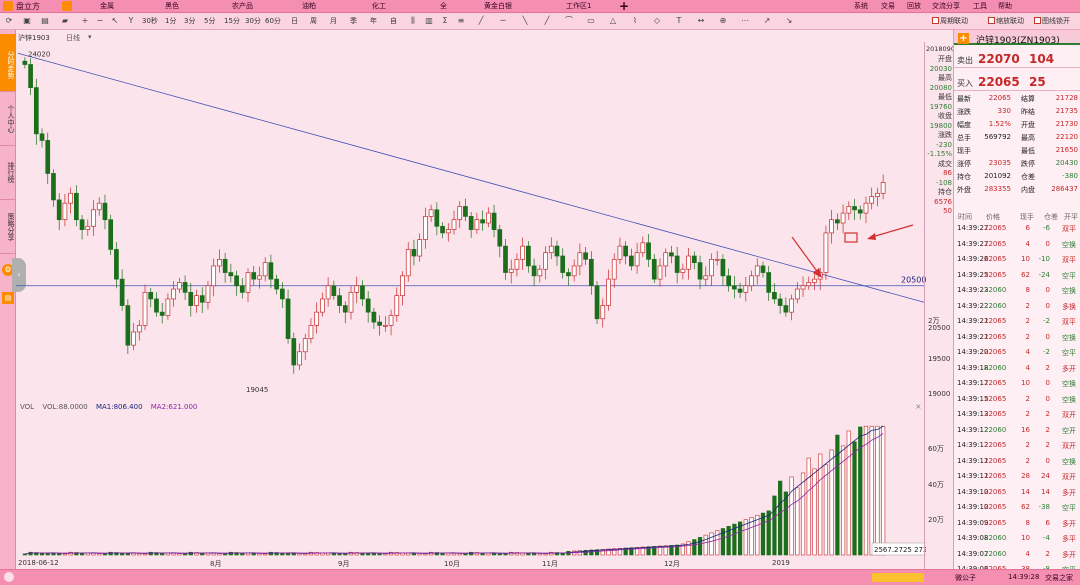  Describe the element at coordinates (461, 21) in the screenshot. I see `compare-icon: ≡` at that location.